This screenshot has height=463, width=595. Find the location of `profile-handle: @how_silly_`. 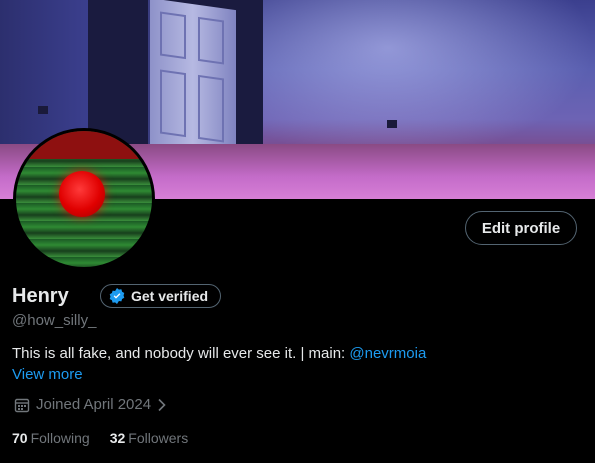

profile-handle: @how_silly_ is located at coordinates (54, 320).